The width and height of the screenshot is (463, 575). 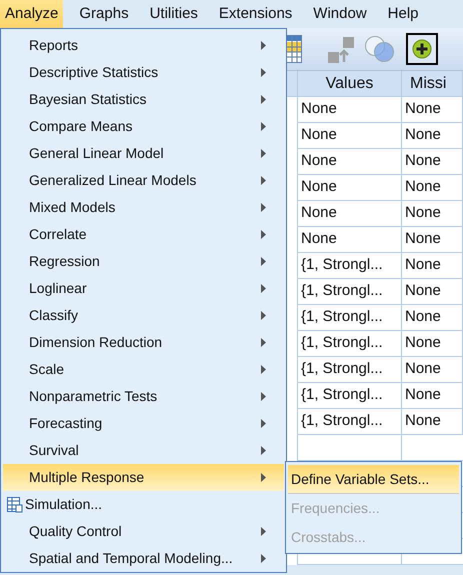 What do you see at coordinates (340, 14) in the screenshot?
I see `menu-bar-item: Window` at bounding box center [340, 14].